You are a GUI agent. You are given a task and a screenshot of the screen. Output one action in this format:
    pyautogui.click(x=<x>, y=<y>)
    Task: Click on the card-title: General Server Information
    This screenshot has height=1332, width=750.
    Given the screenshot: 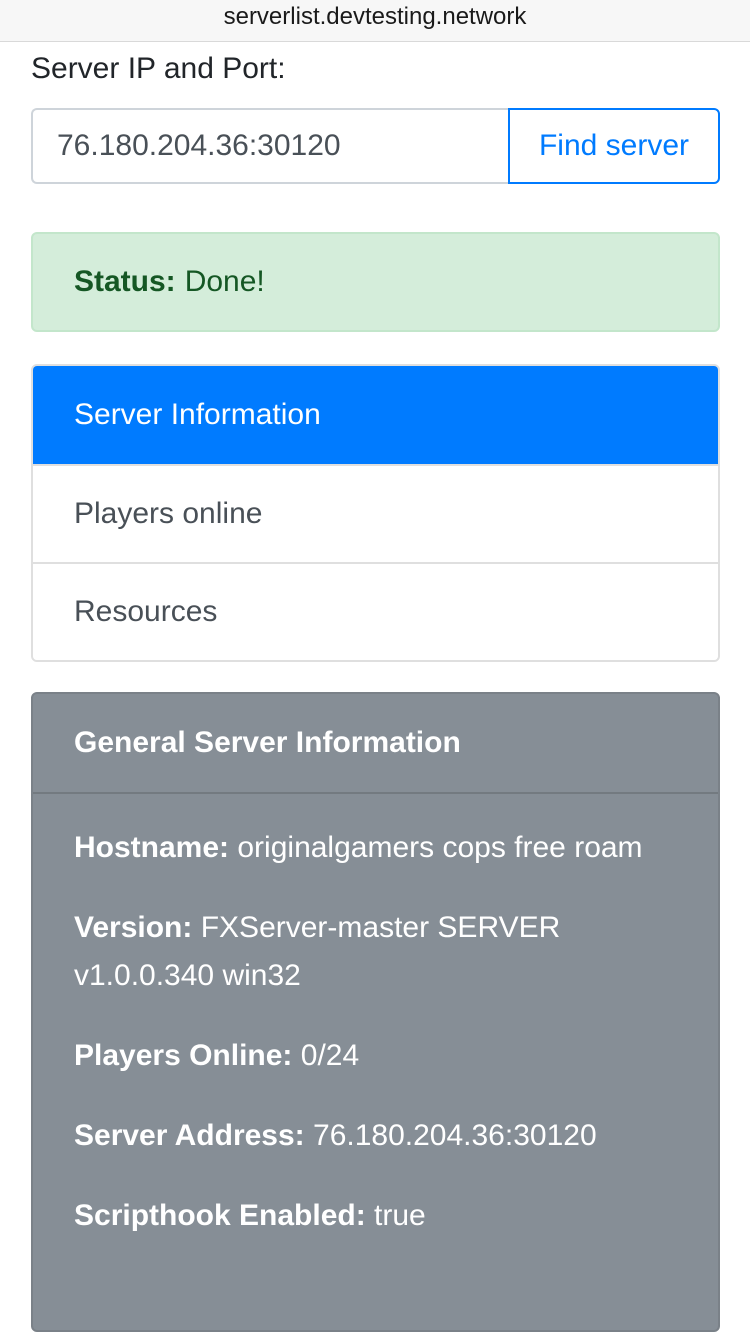 What is the action you would take?
    pyautogui.click(x=375, y=744)
    